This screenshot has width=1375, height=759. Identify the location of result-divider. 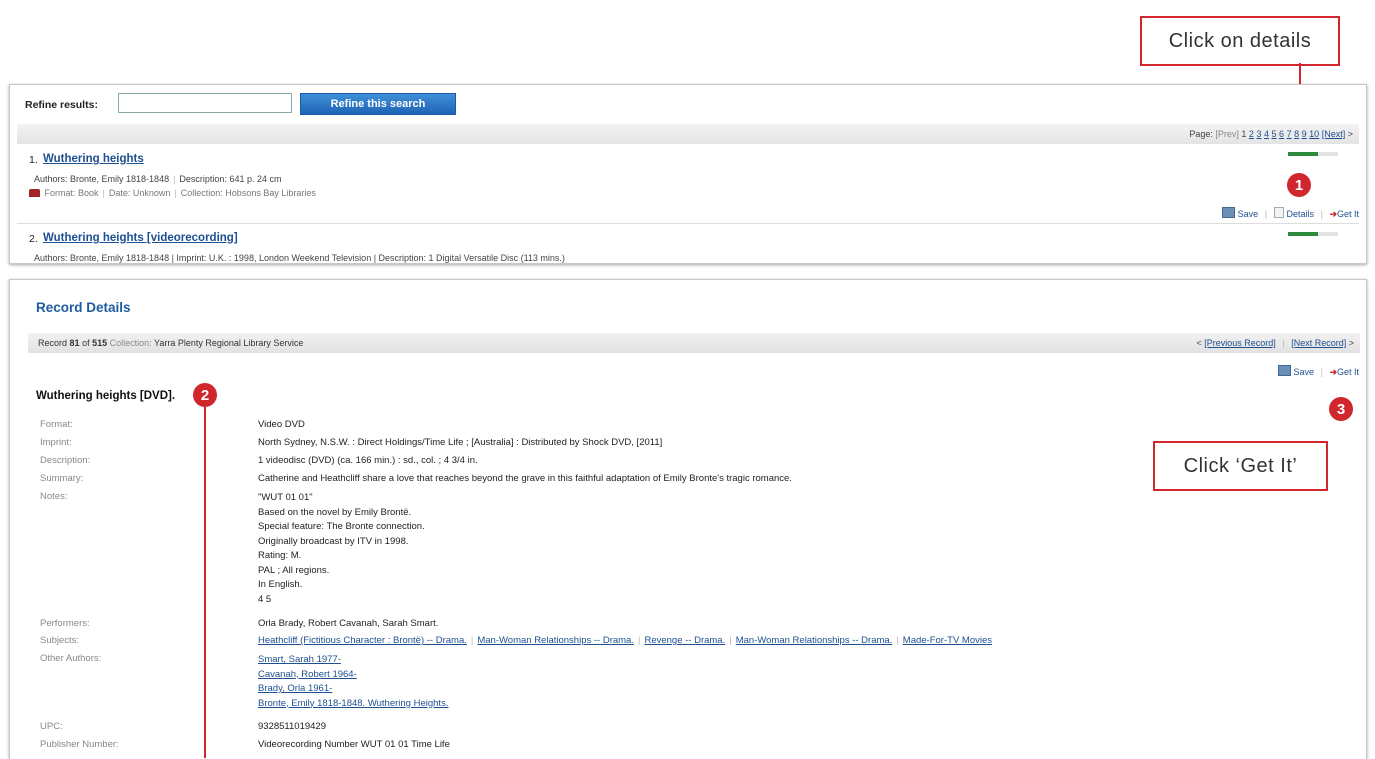
(688, 223).